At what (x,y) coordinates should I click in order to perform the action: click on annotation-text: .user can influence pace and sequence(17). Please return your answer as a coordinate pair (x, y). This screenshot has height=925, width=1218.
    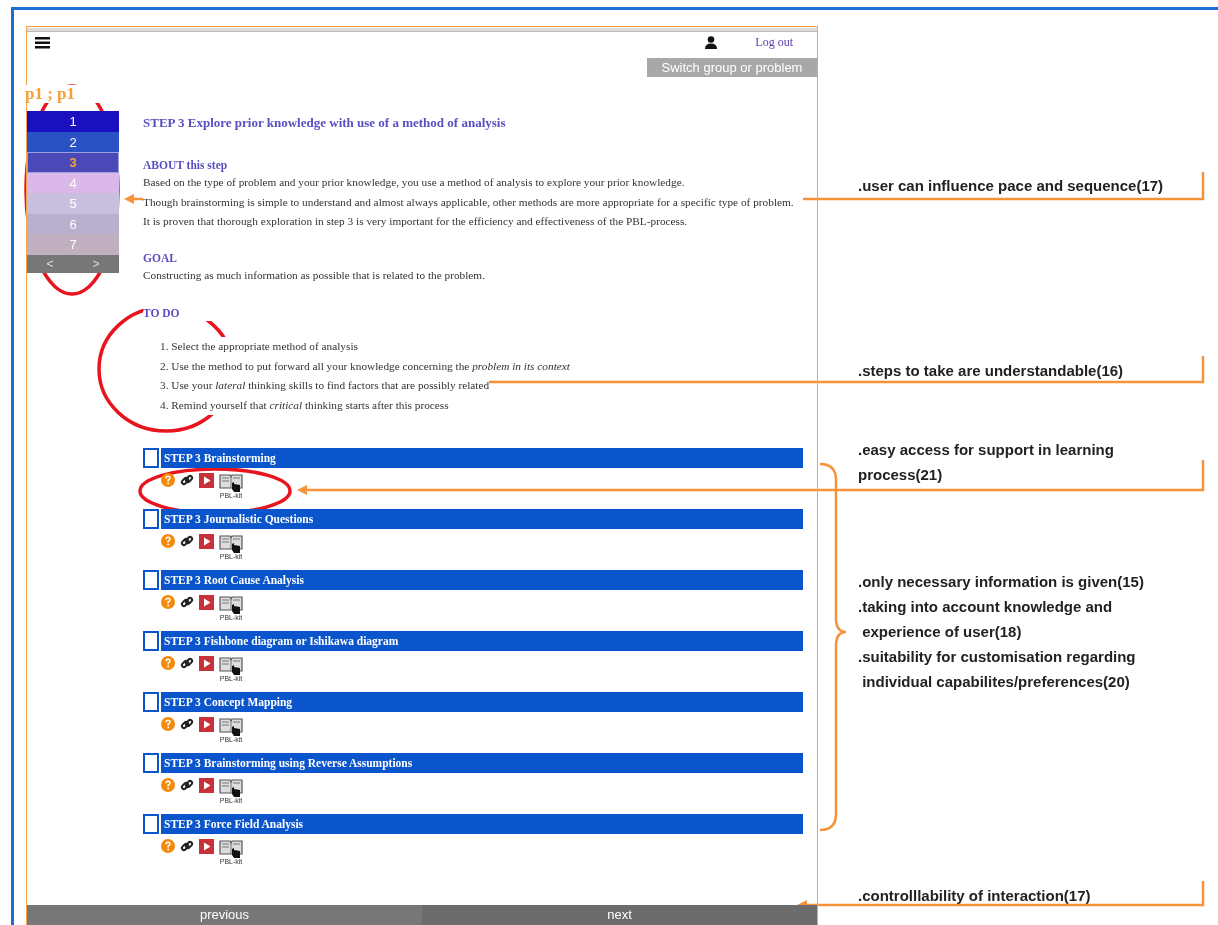
    Looking at the image, I should click on (1011, 186).